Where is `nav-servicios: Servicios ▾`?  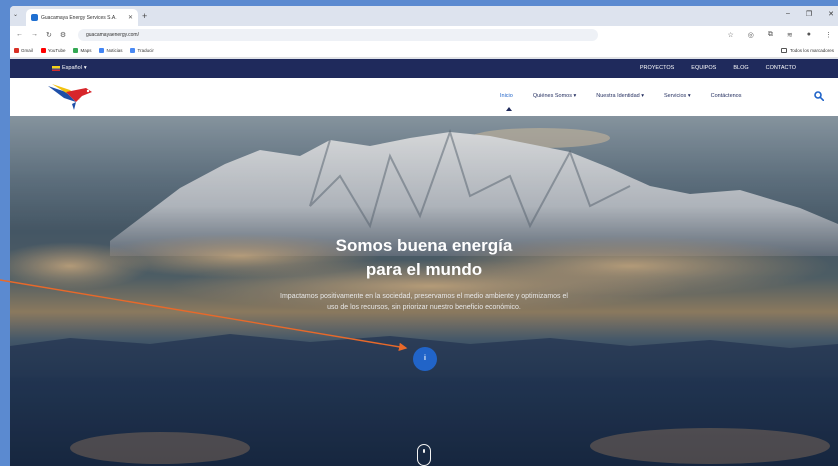 nav-servicios: Servicios ▾ is located at coordinates (677, 96).